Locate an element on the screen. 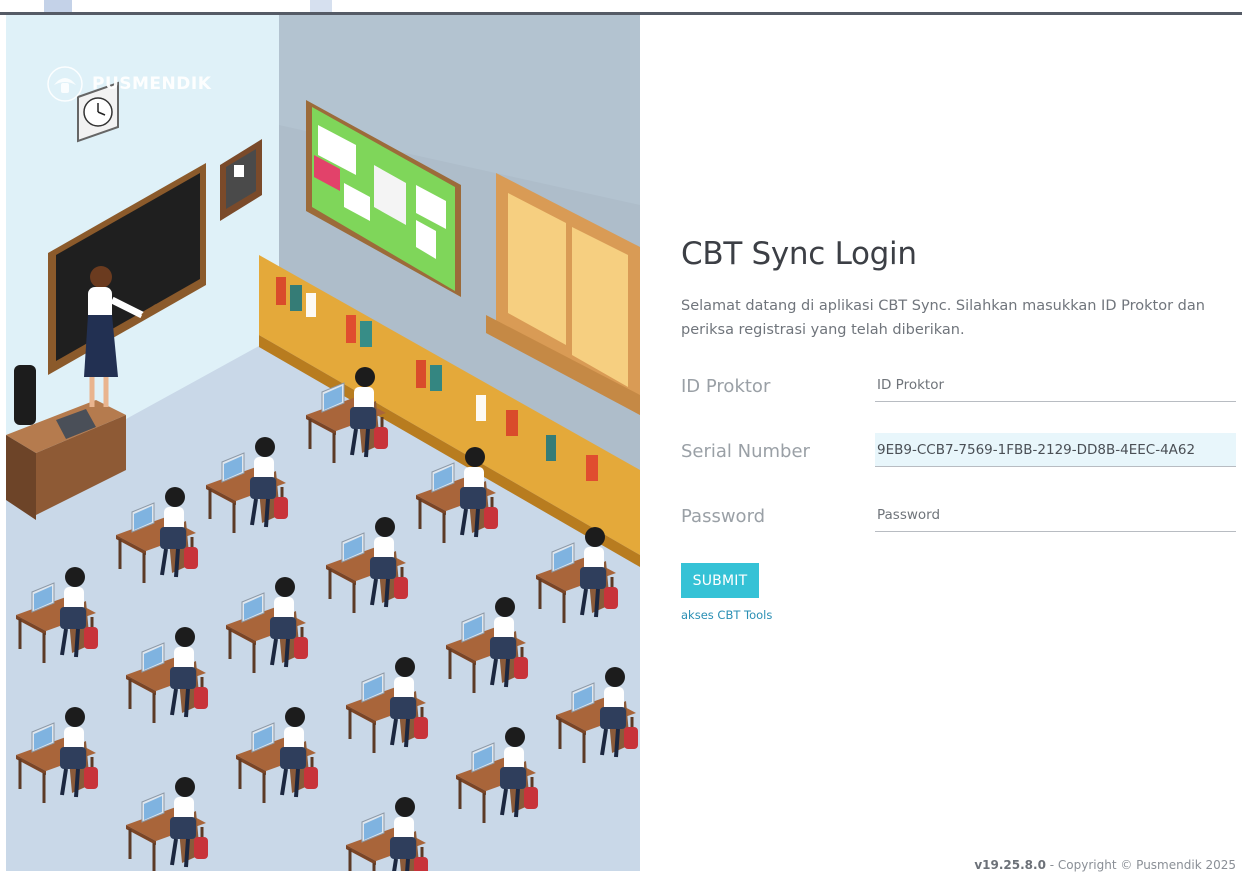  serial-number-field: Serial Number is located at coordinates (958, 453).